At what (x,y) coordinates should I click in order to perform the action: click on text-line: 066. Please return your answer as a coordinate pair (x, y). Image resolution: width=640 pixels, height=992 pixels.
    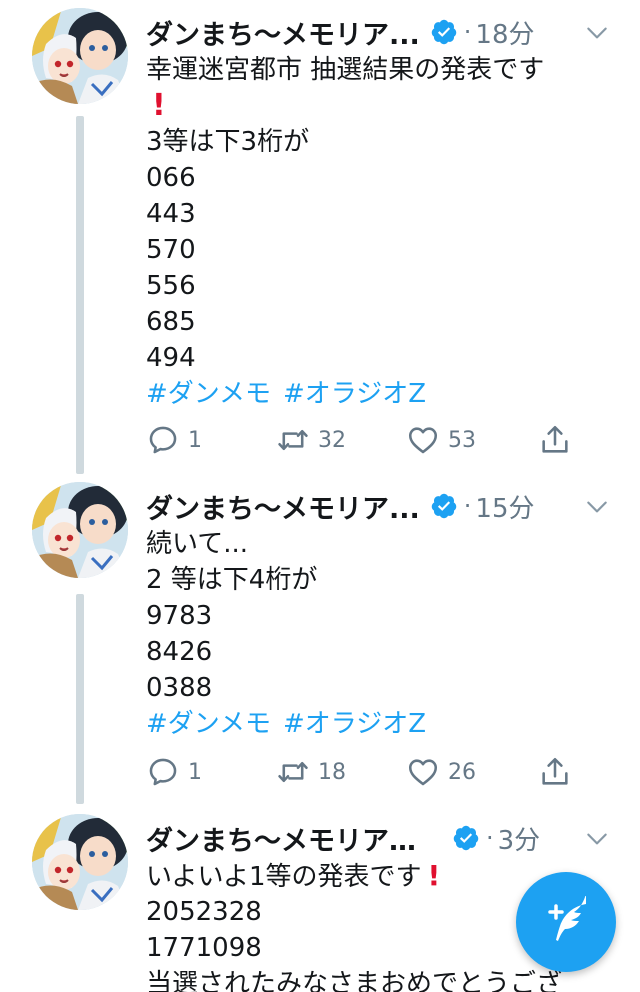
    Looking at the image, I should click on (171, 178).